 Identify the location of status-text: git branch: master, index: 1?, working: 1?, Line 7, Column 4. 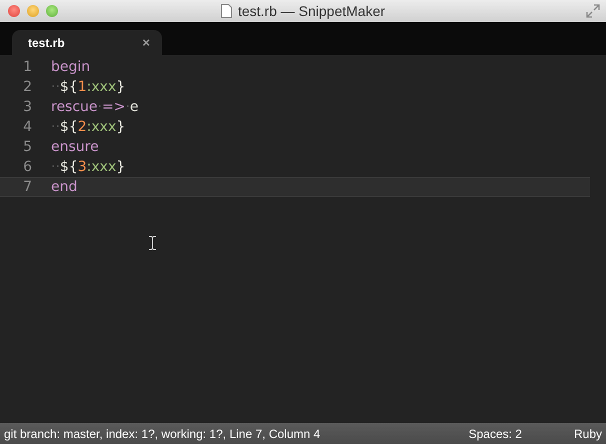
(162, 433).